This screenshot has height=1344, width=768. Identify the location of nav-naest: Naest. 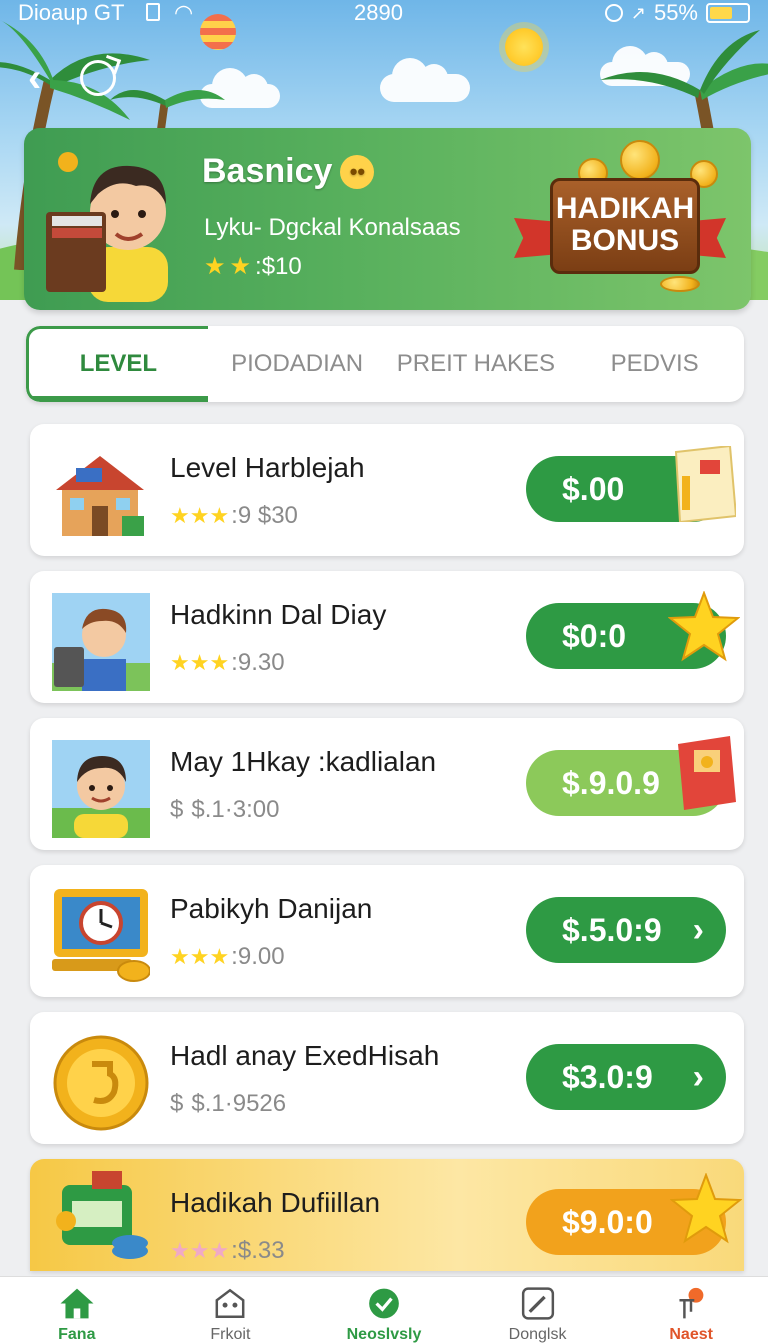
(691, 1310).